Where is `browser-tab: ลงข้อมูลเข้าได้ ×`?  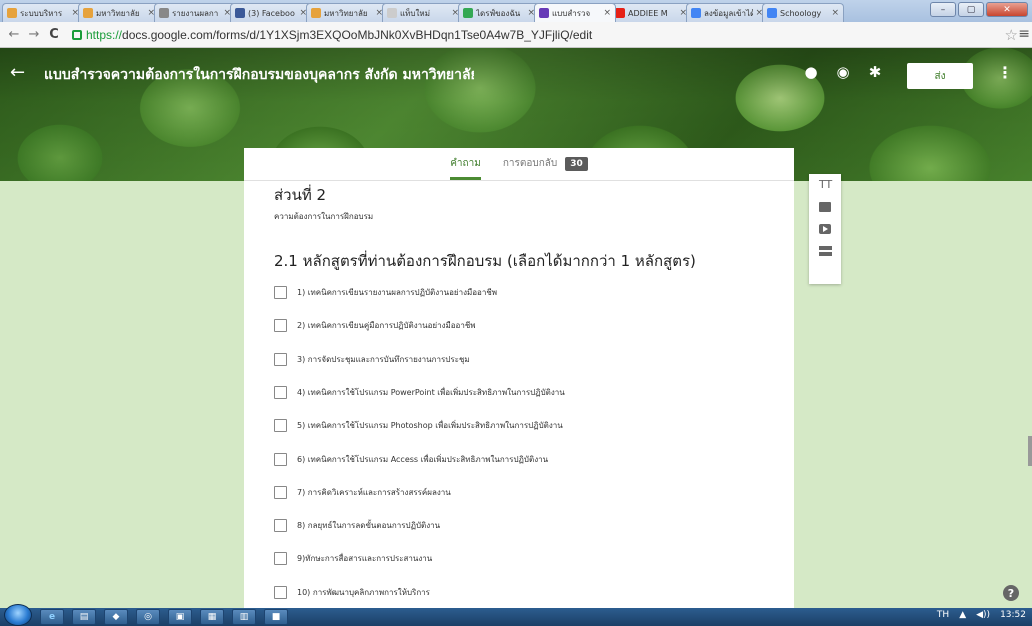 browser-tab: ลงข้อมูลเข้าได้ × is located at coordinates (727, 12).